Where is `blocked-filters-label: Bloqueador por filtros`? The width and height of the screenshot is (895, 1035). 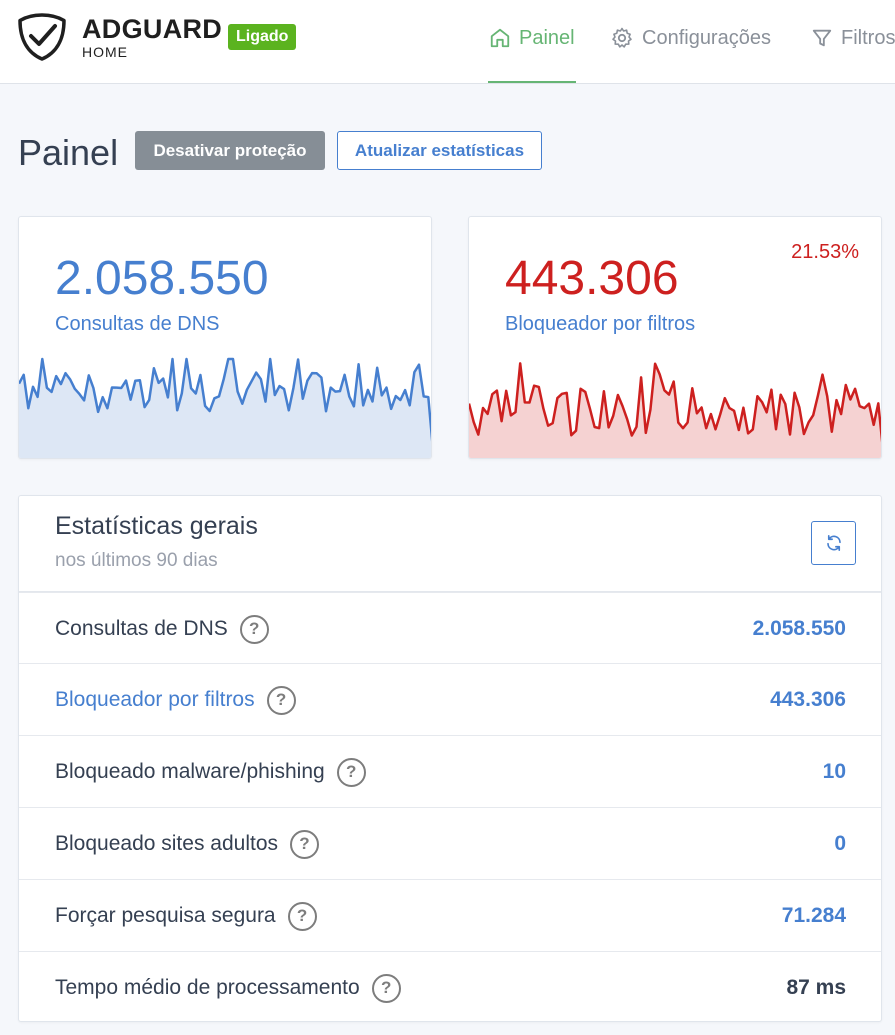
blocked-filters-label: Bloqueador por filtros is located at coordinates (600, 324).